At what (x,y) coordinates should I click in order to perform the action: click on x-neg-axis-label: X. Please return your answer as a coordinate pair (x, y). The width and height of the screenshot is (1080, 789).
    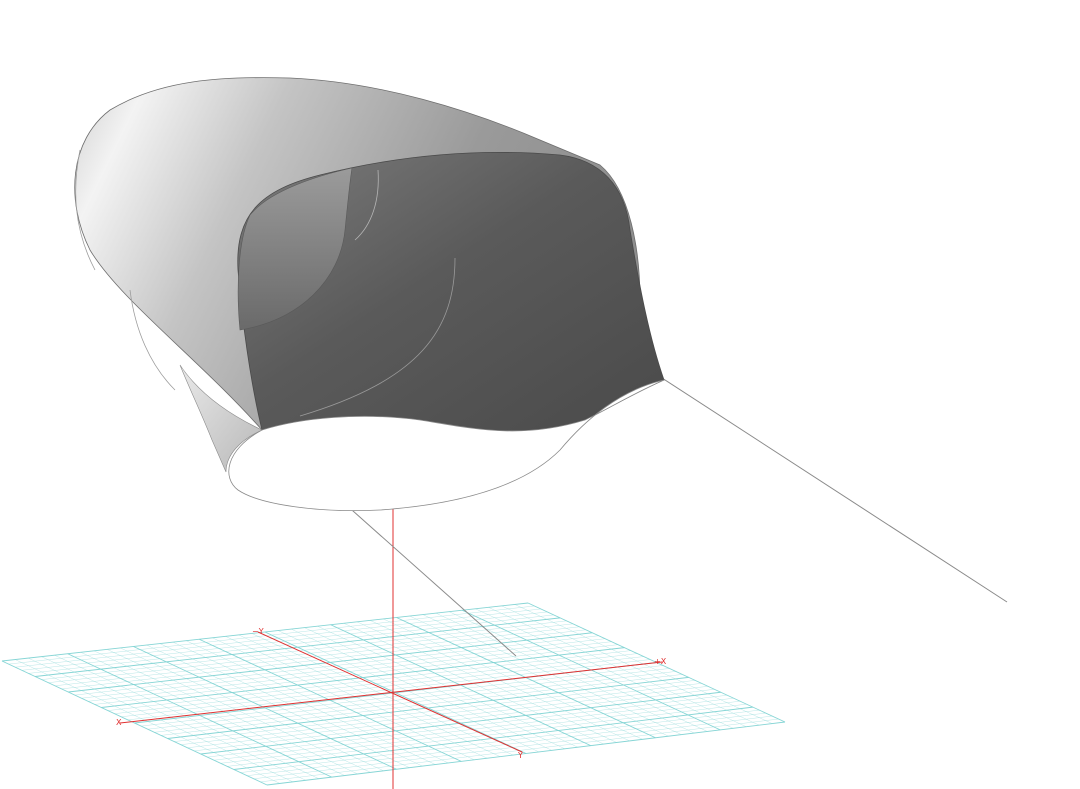
    Looking at the image, I should click on (119, 722).